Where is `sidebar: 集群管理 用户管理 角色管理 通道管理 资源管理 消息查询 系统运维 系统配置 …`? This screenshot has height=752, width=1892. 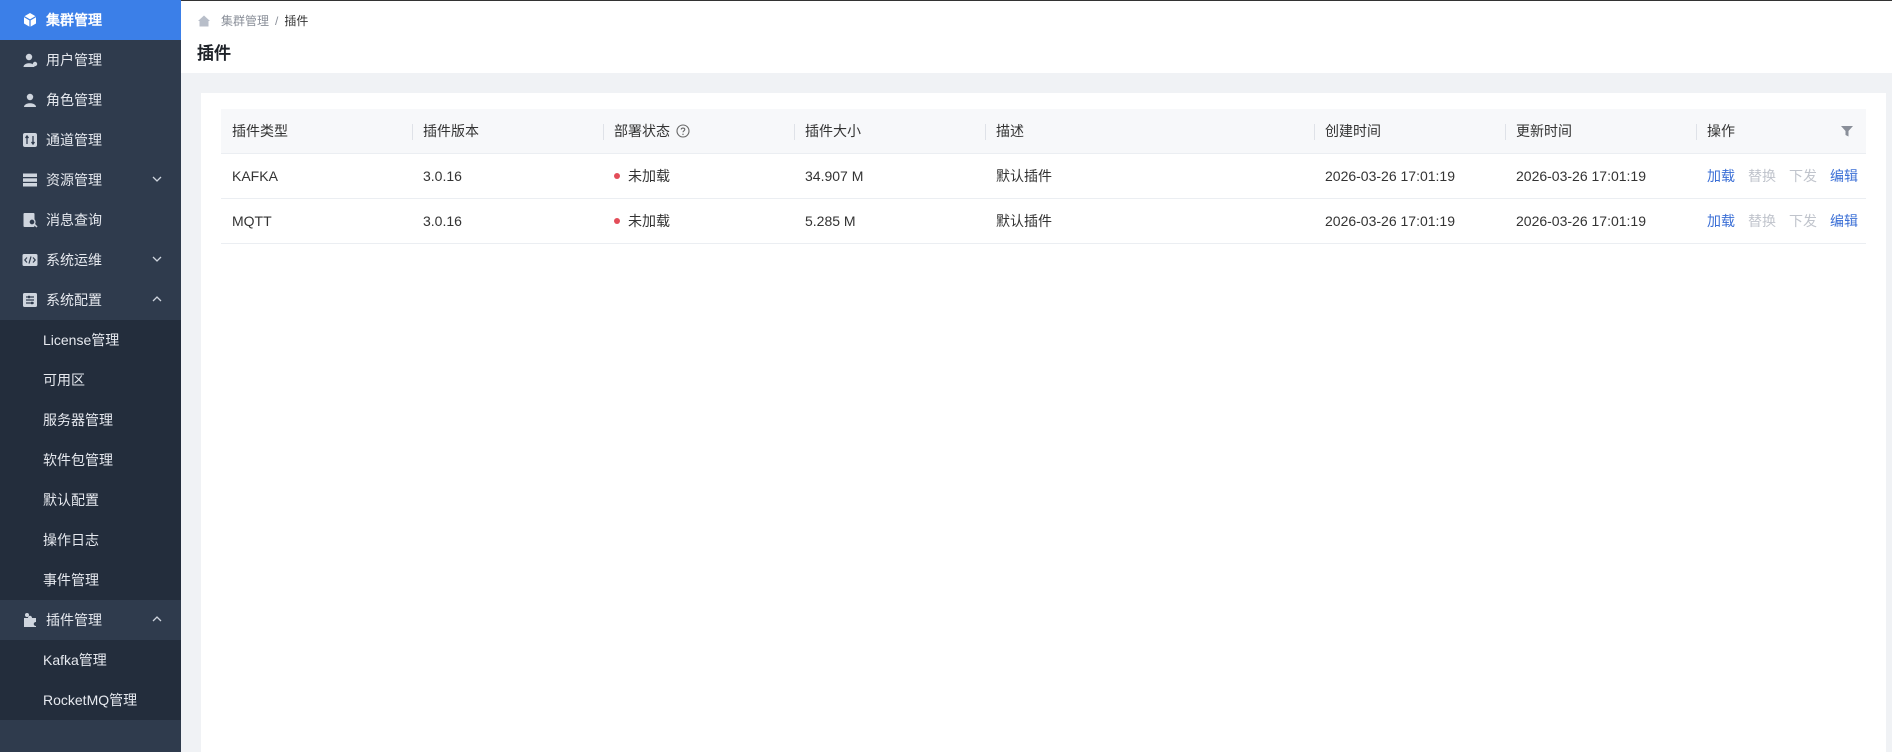 sidebar: 集群管理 用户管理 角色管理 通道管理 资源管理 消息查询 系统运维 系统配置 … is located at coordinates (90, 376).